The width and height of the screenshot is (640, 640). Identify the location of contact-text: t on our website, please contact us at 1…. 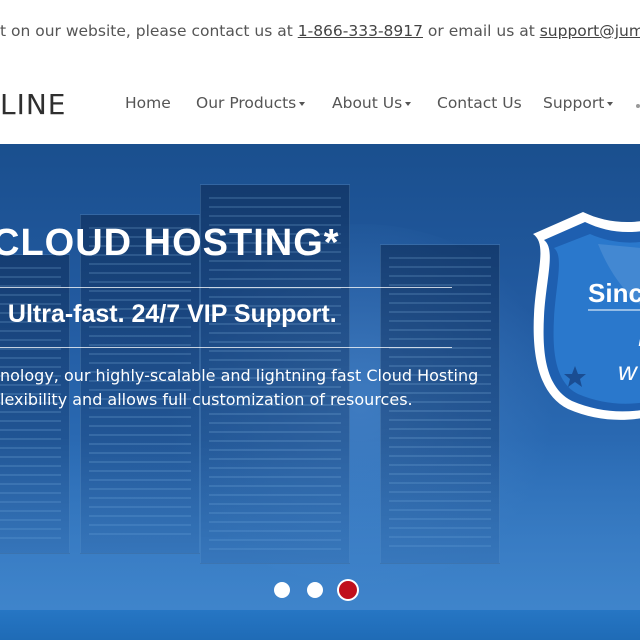
(320, 31).